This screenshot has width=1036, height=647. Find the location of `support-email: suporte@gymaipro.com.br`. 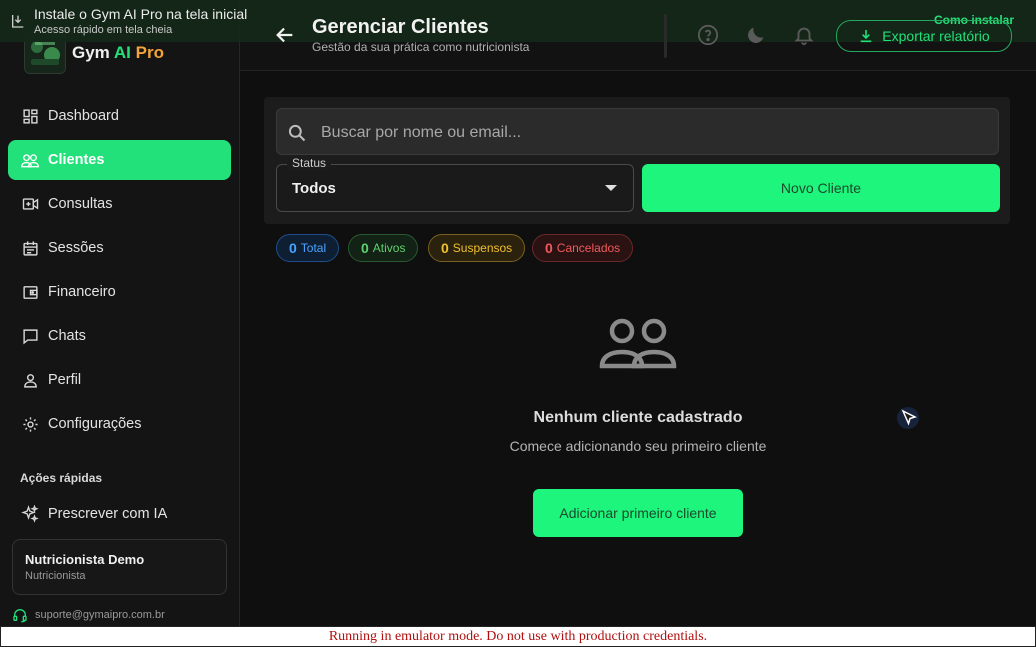

support-email: suporte@gymaipro.com.br is located at coordinates (100, 615).